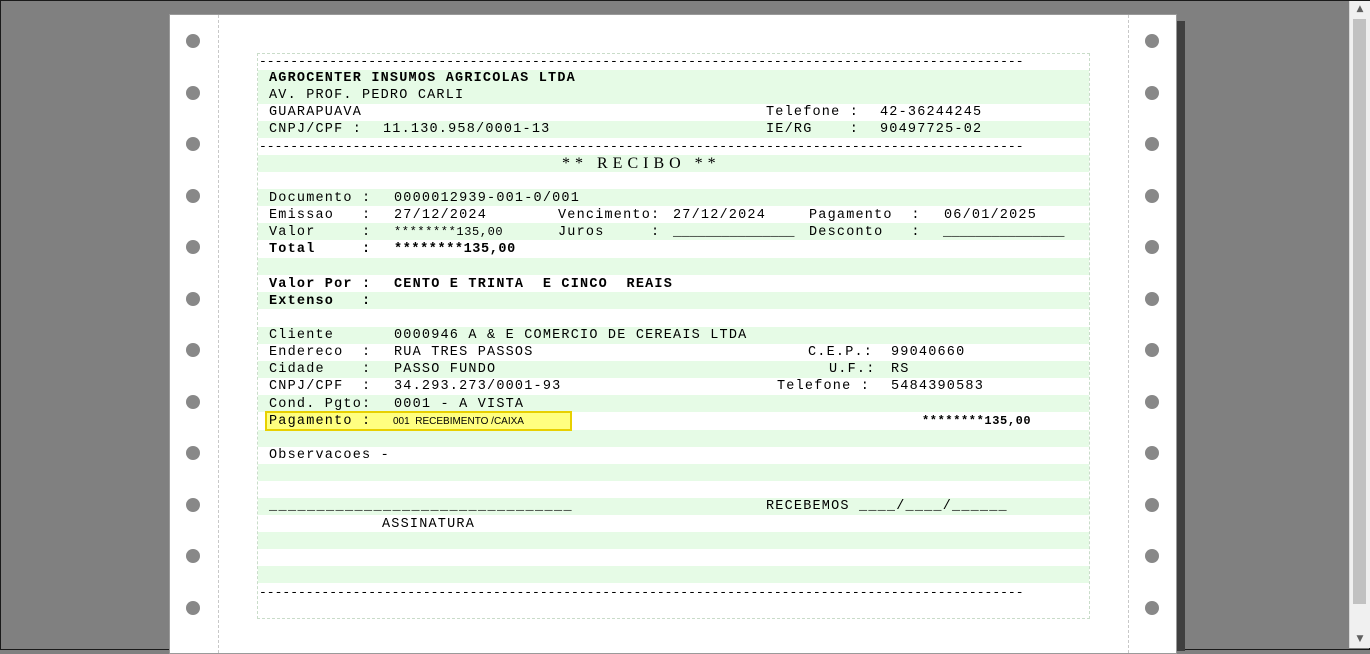 Image resolution: width=1370 pixels, height=654 pixels. What do you see at coordinates (609, 232) in the screenshot?
I see `juros-label: Juros :` at bounding box center [609, 232].